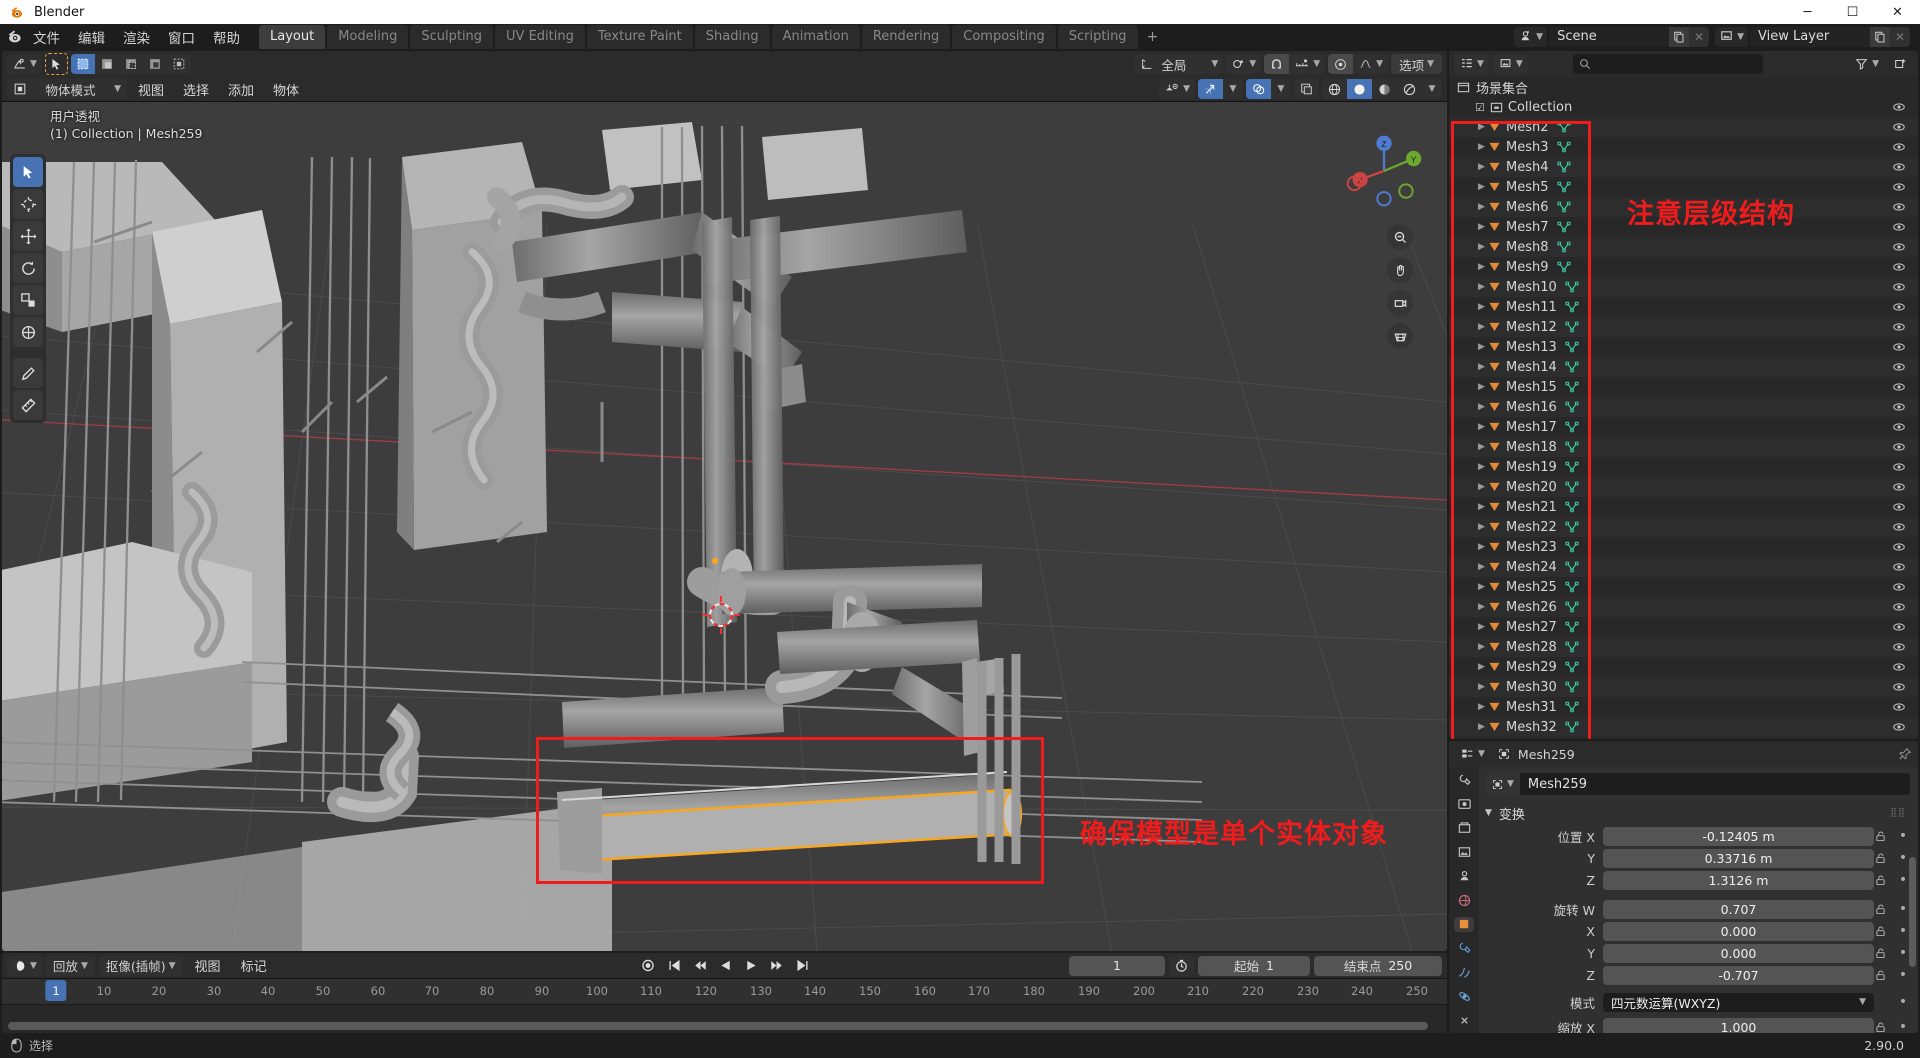  What do you see at coordinates (292, 37) in the screenshot?
I see `workspace-tab-layout: Layout` at bounding box center [292, 37].